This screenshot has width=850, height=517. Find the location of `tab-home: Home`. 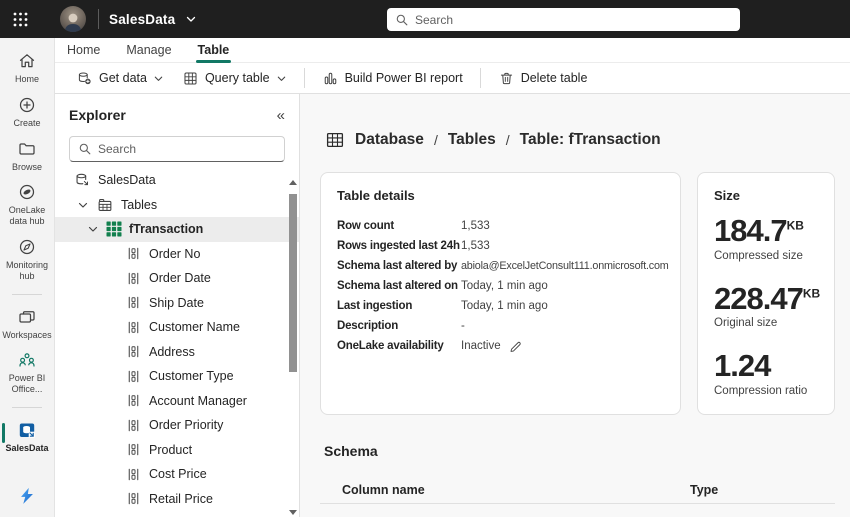

tab-home: Home is located at coordinates (83, 50).